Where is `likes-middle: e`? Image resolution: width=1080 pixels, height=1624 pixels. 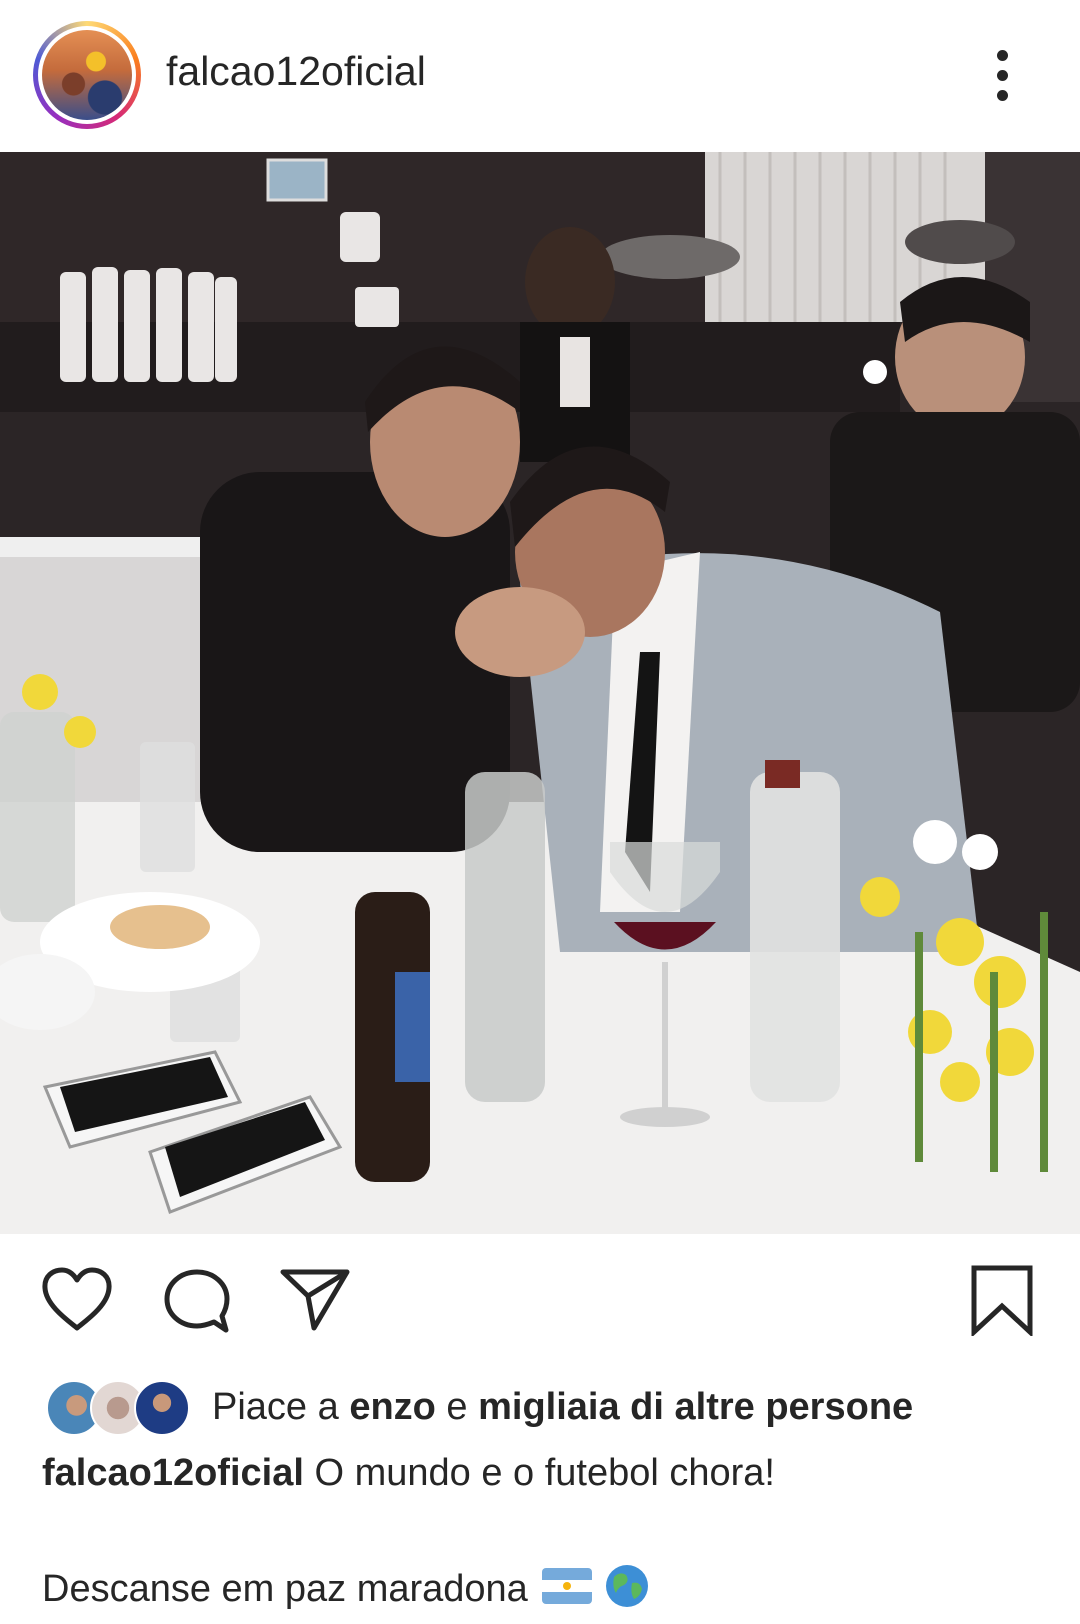 likes-middle: e is located at coordinates (457, 1407).